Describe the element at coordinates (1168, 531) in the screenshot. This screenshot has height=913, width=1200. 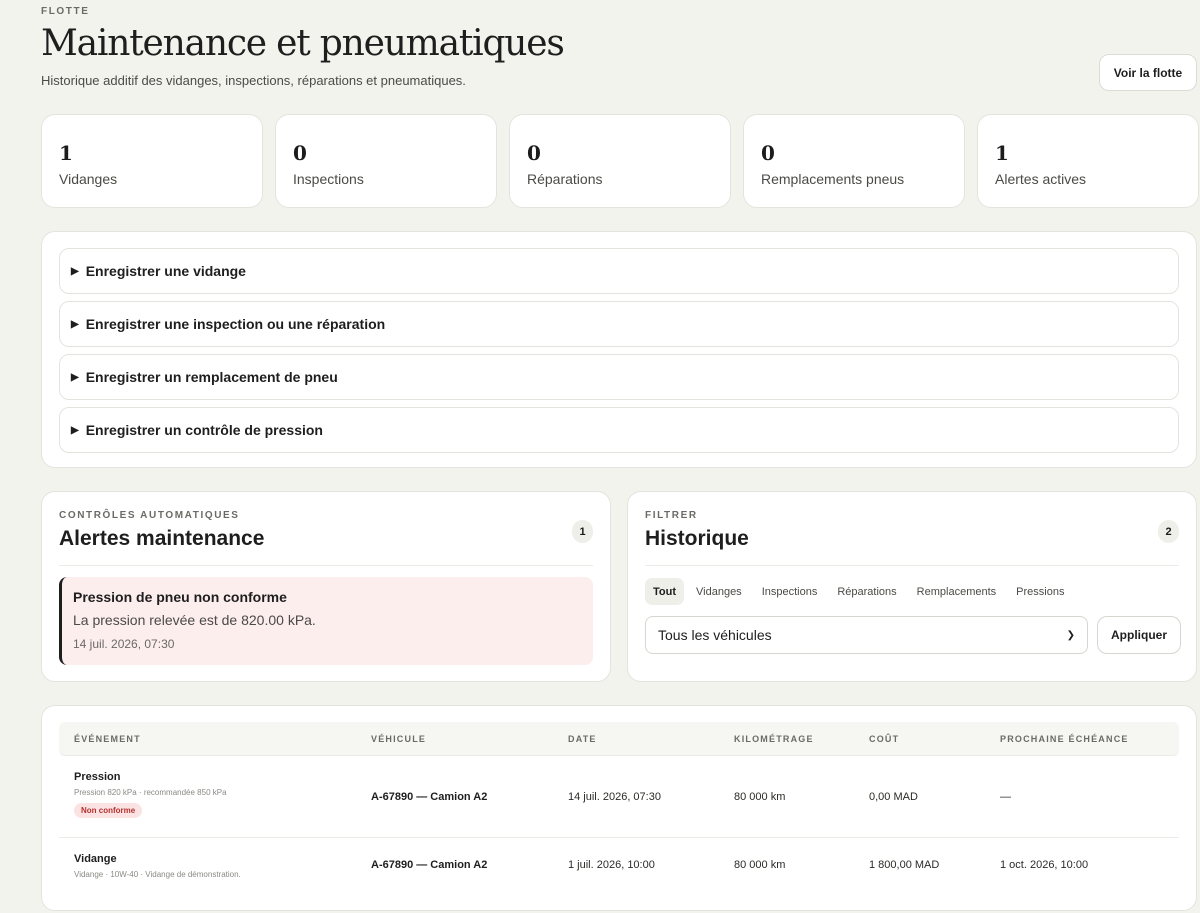
I see `history-count-badge: 2` at that location.